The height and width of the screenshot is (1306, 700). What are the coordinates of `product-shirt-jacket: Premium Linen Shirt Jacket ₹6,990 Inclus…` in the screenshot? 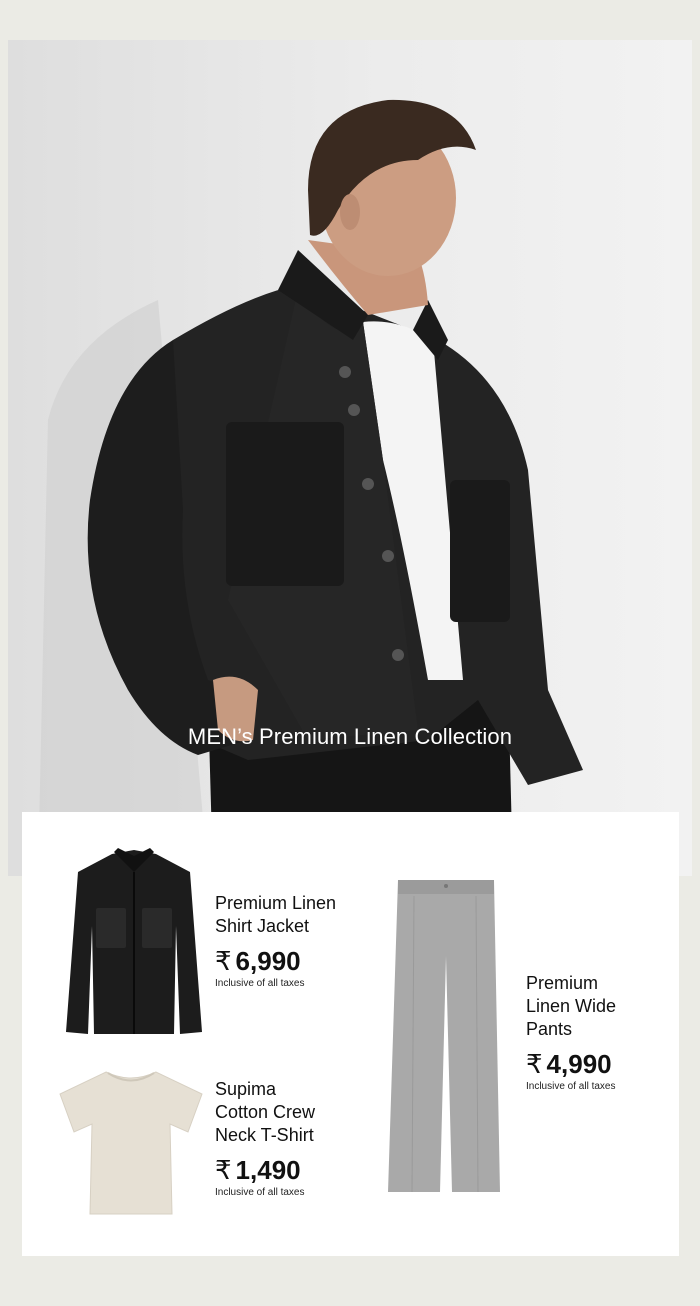 It's located at (275, 940).